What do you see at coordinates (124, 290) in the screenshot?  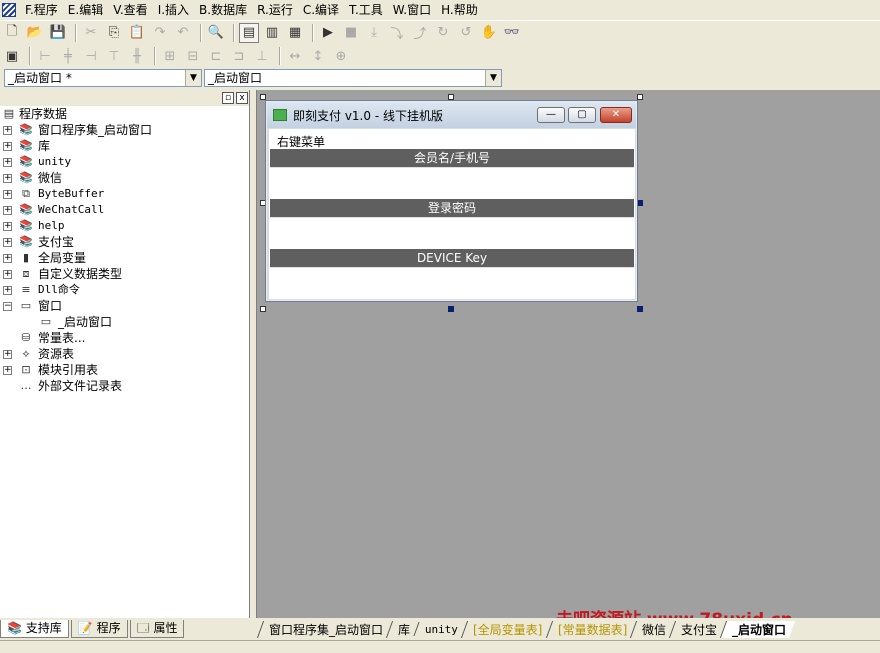 I see `tree-item: + ≡ Dll命令` at bounding box center [124, 290].